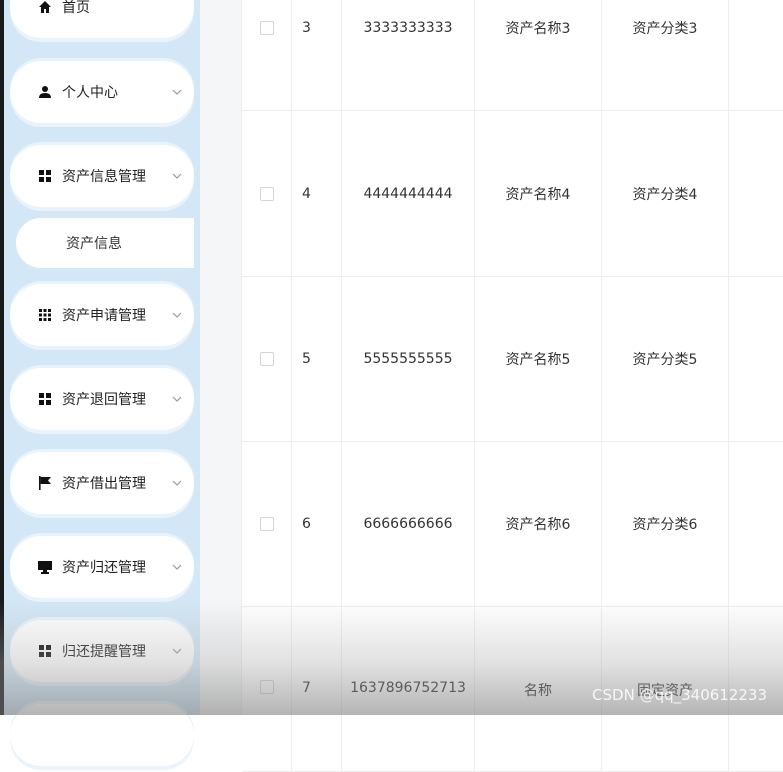  Describe the element at coordinates (408, 193) in the screenshot. I see `asset-number-cell: 4444444444` at that location.